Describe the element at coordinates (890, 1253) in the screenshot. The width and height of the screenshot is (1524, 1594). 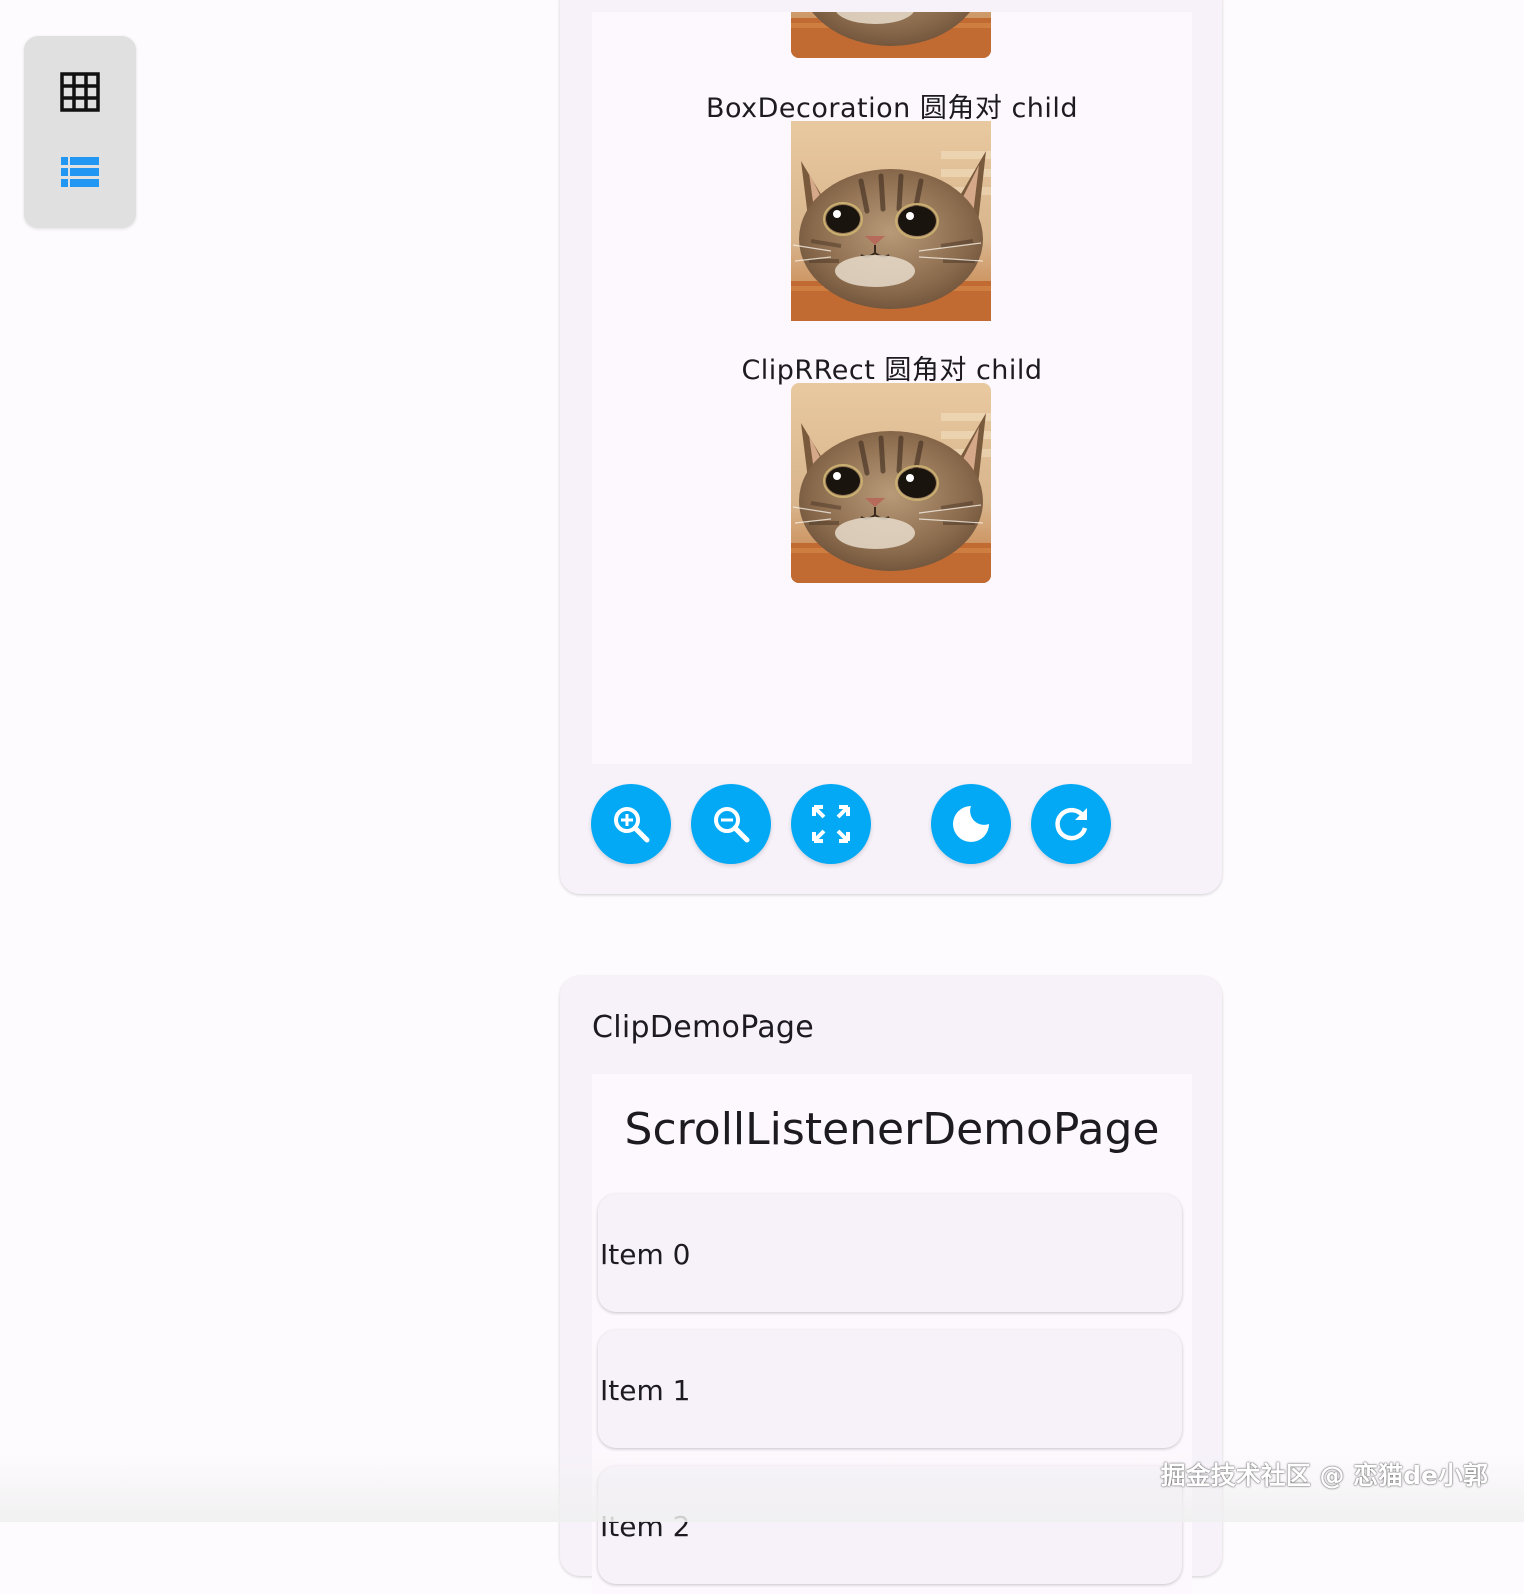
I see `list-item: Item 0` at that location.